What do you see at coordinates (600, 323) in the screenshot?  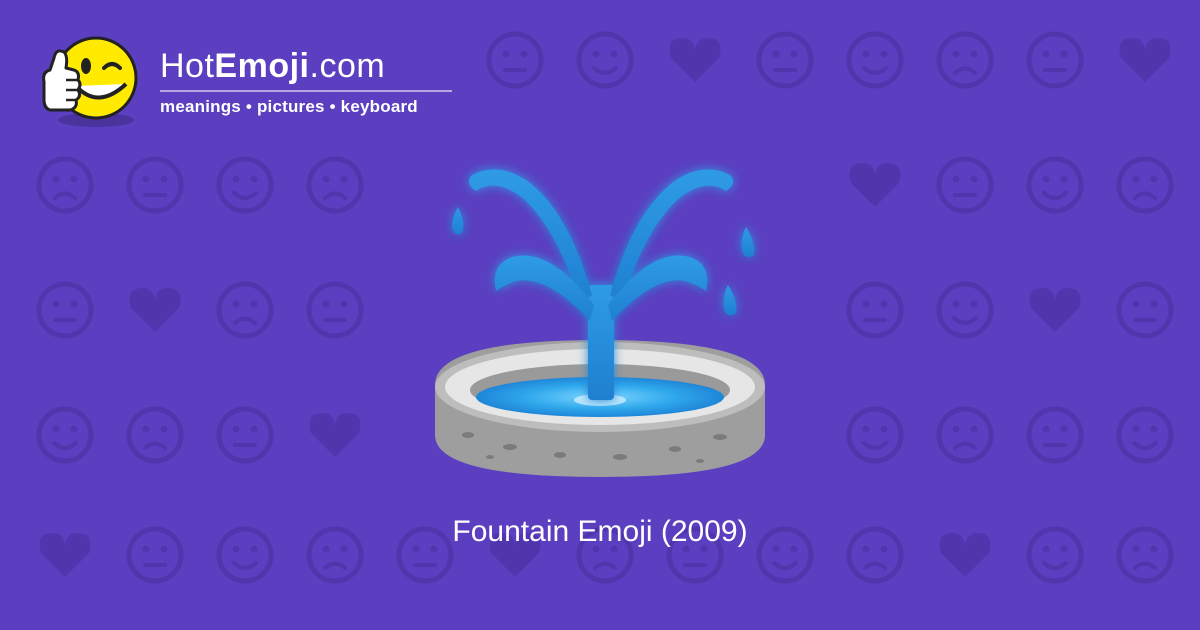 I see `fountain-icon` at bounding box center [600, 323].